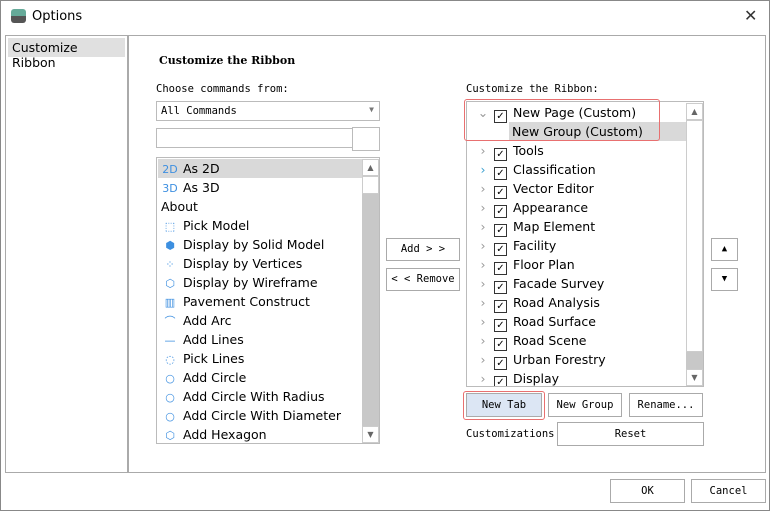 The height and width of the screenshot is (511, 770). I want to click on remove-button: < < Remove, so click(423, 279).